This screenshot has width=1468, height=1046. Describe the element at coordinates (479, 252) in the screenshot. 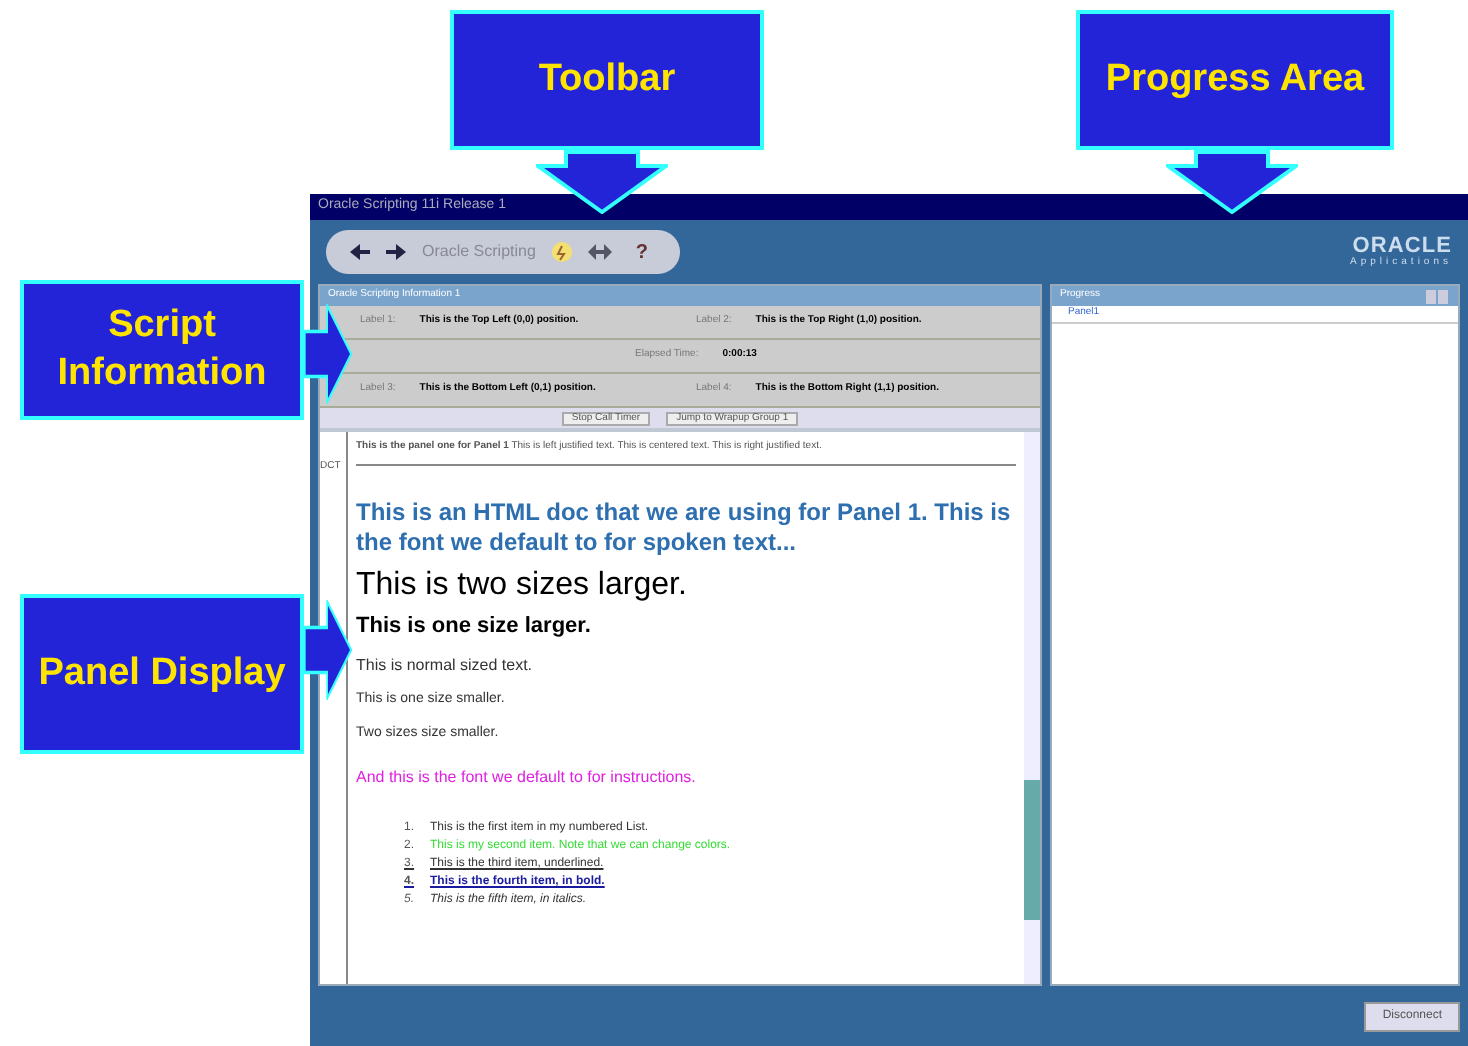

I see `toolbar-title: Oracle Scripting` at that location.